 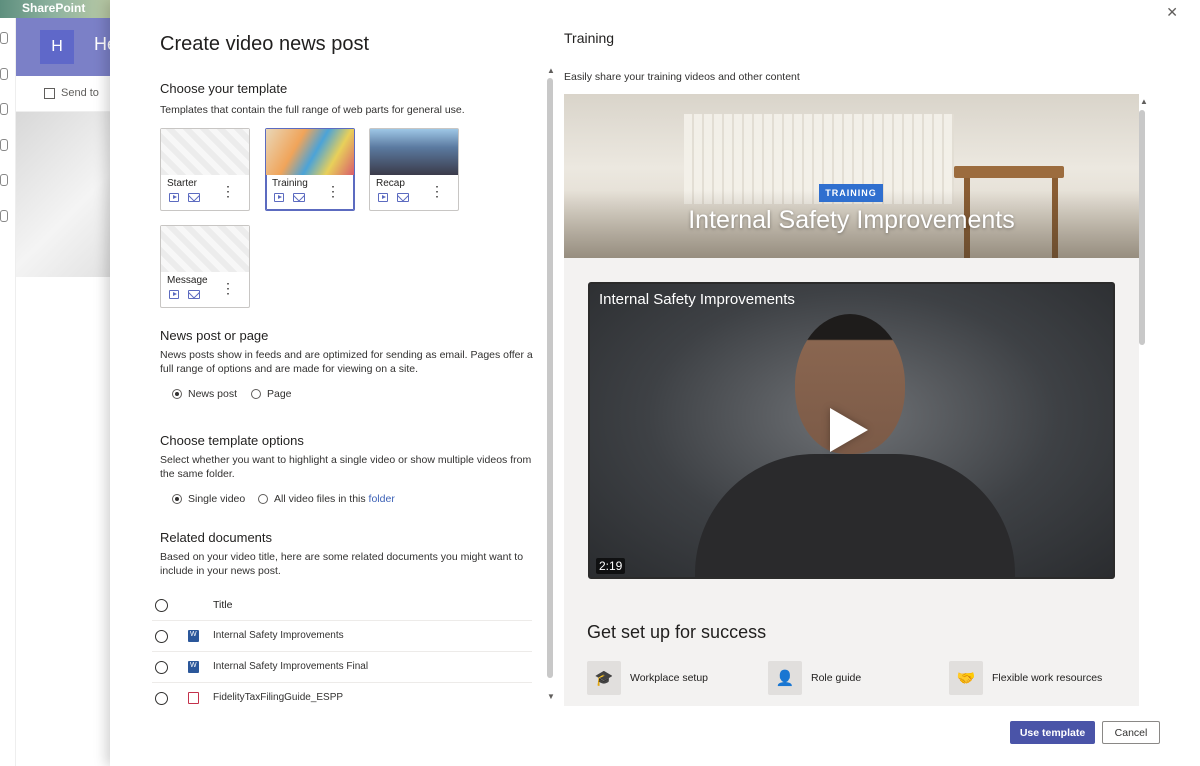 What do you see at coordinates (222, 605) in the screenshot?
I see `column-header-title: Title` at bounding box center [222, 605].